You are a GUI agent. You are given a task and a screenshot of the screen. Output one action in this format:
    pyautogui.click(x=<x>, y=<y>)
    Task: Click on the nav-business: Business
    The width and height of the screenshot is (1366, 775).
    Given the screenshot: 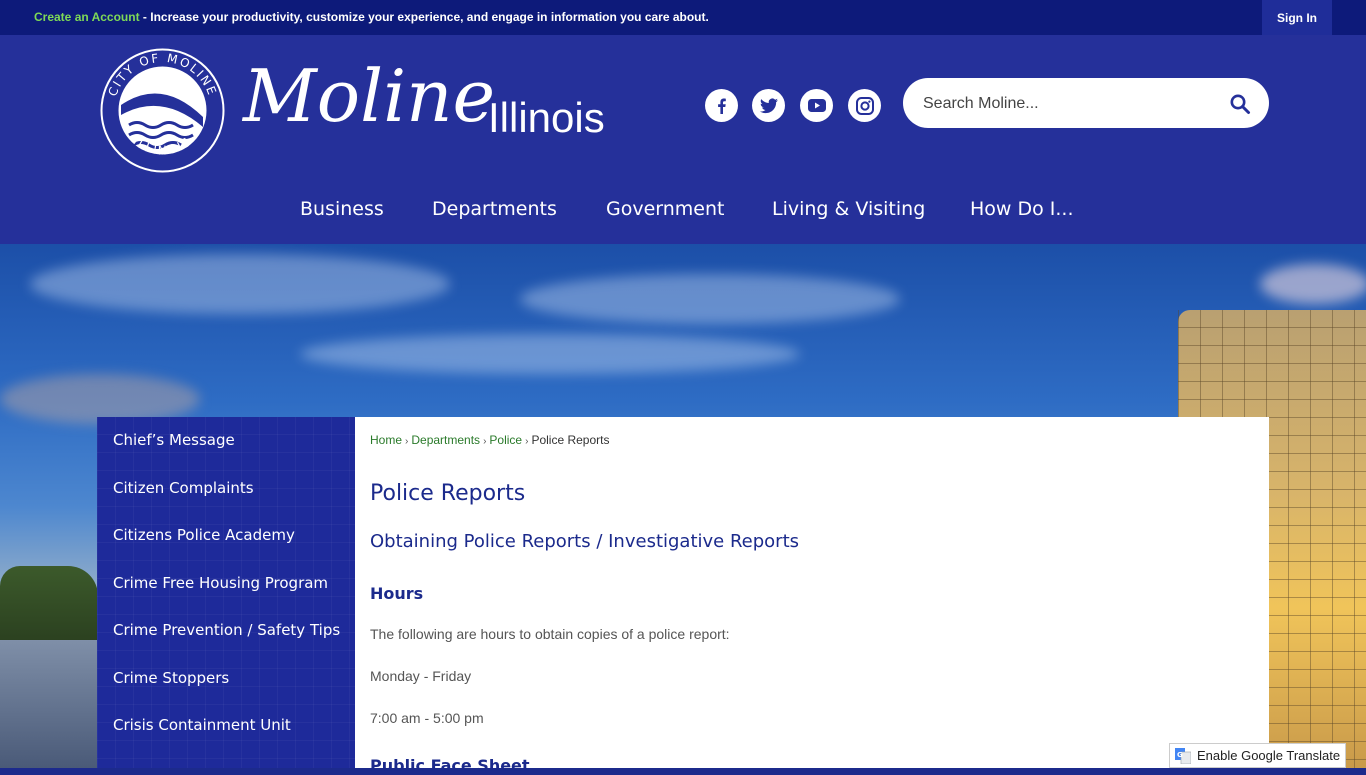 What is the action you would take?
    pyautogui.click(x=342, y=209)
    